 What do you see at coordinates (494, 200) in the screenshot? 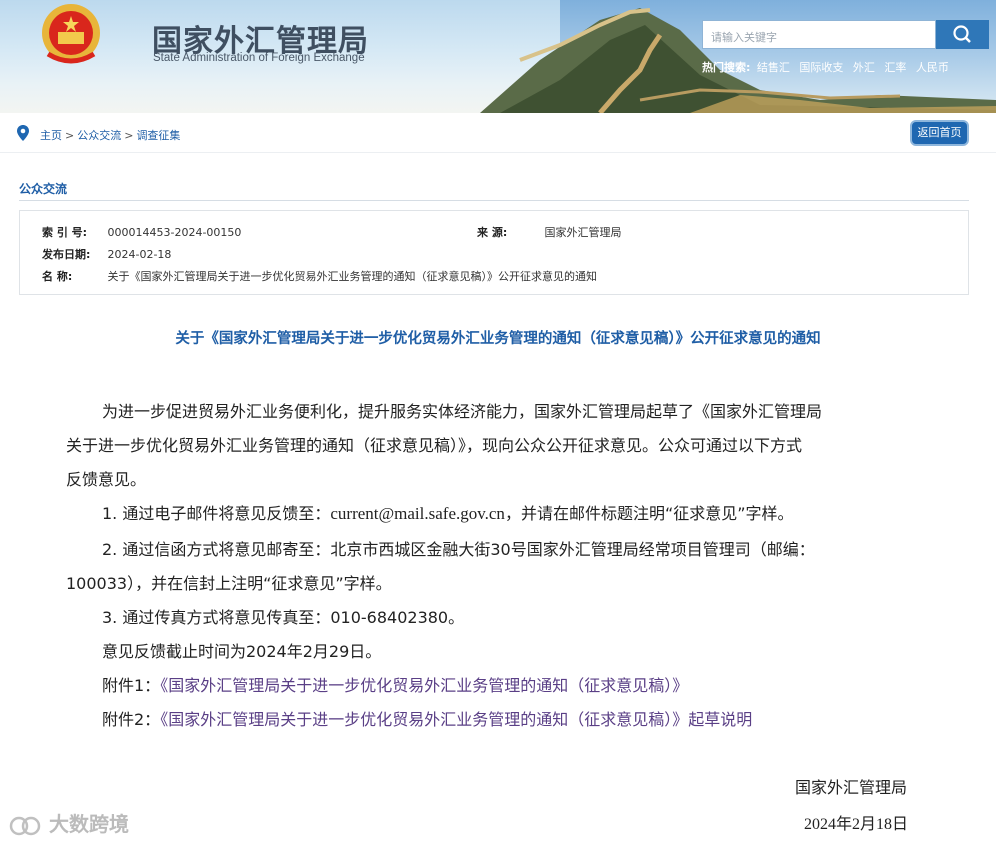
I see `divider` at bounding box center [494, 200].